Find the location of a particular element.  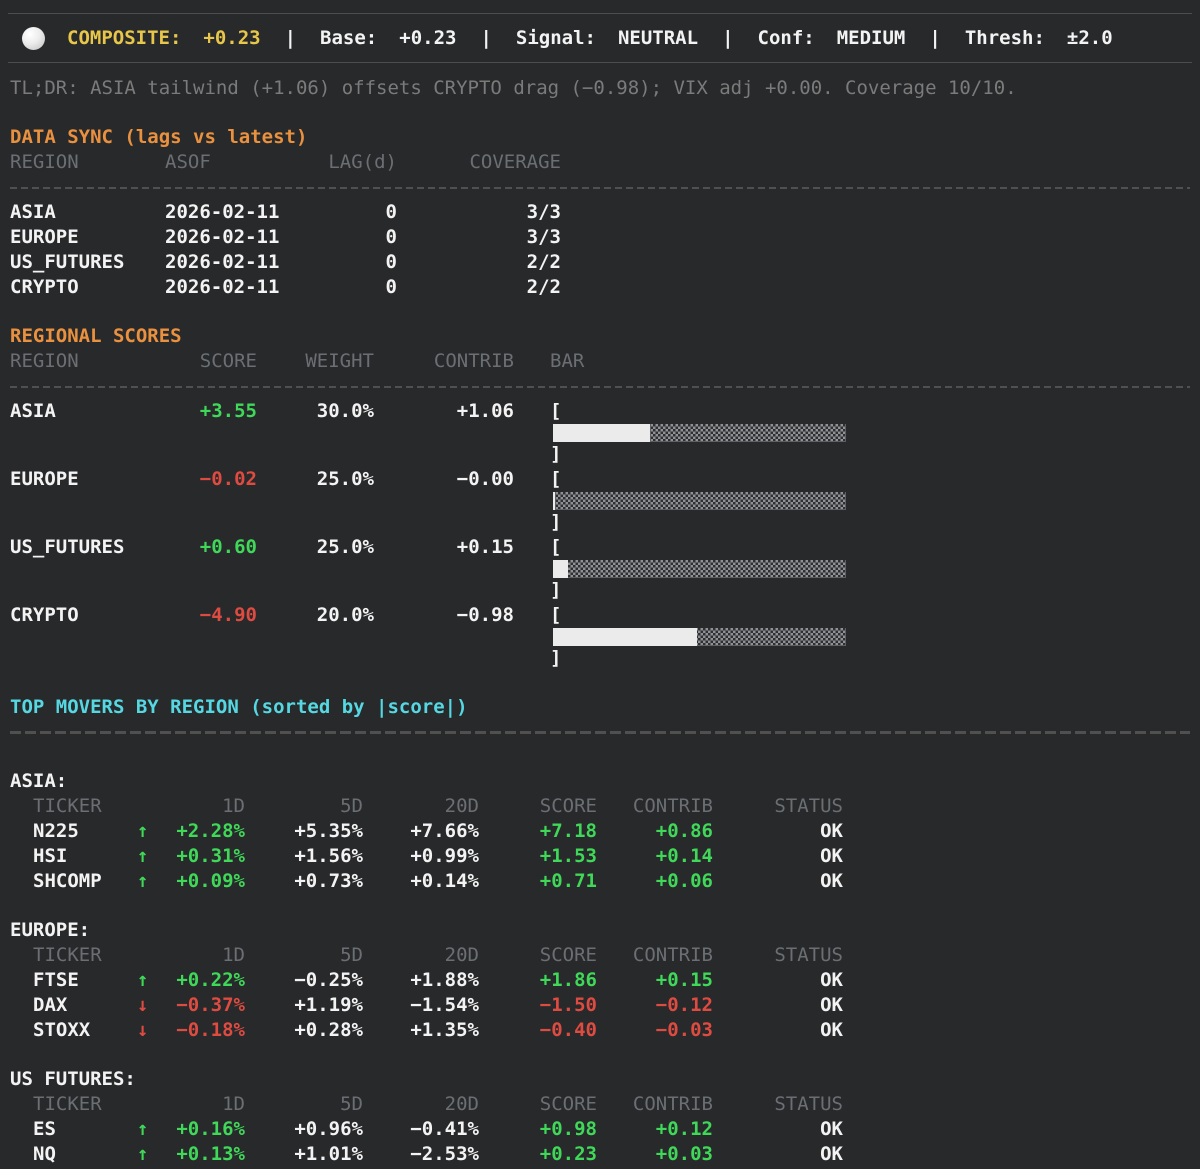

contrib-cell: −0.03 is located at coordinates (684, 1030).